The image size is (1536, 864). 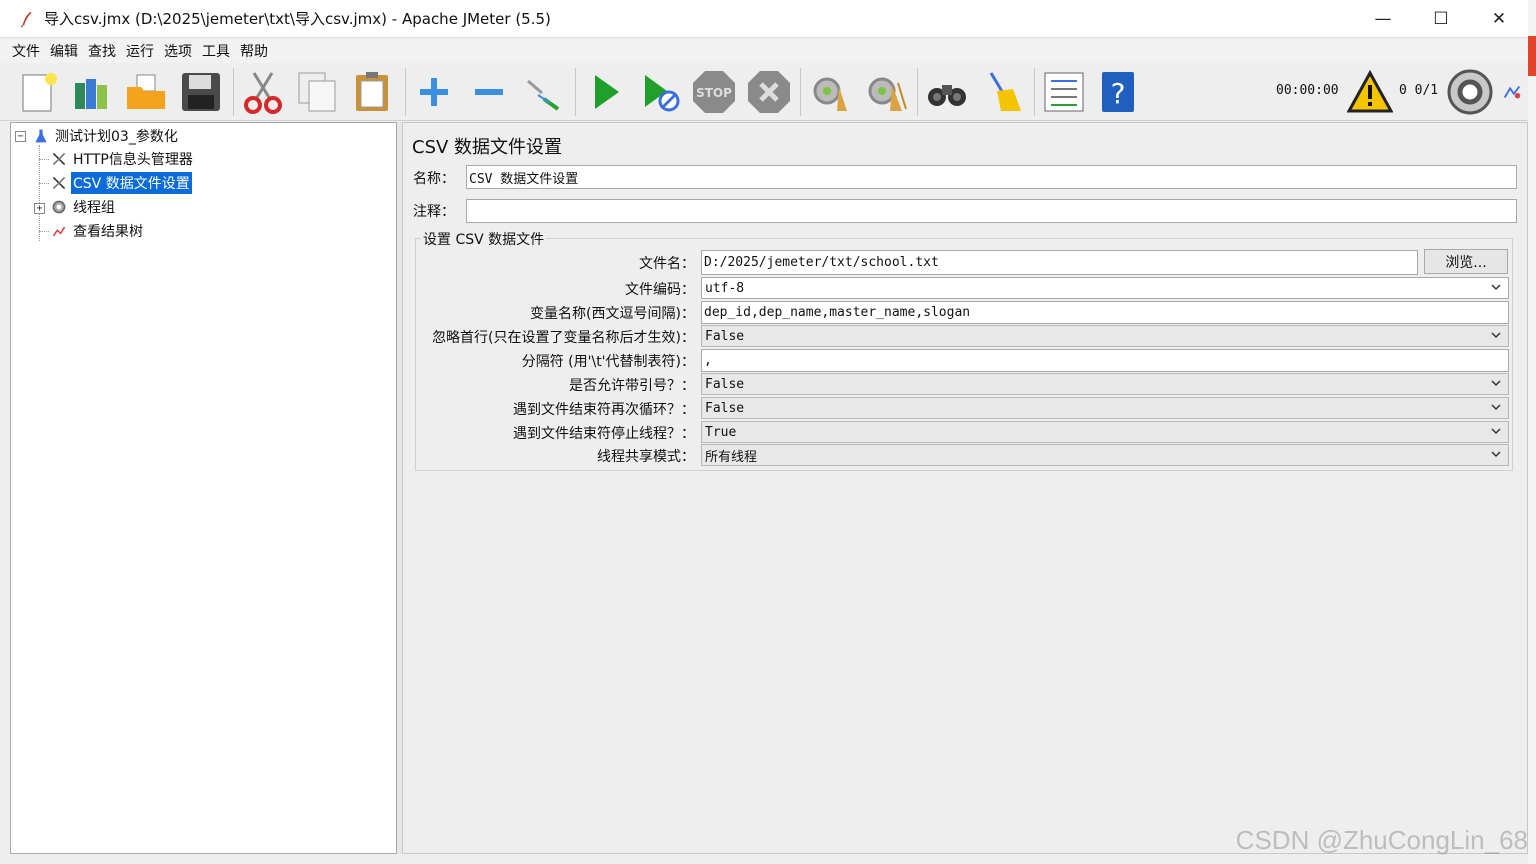 I want to click on save-button, so click(x=201, y=92).